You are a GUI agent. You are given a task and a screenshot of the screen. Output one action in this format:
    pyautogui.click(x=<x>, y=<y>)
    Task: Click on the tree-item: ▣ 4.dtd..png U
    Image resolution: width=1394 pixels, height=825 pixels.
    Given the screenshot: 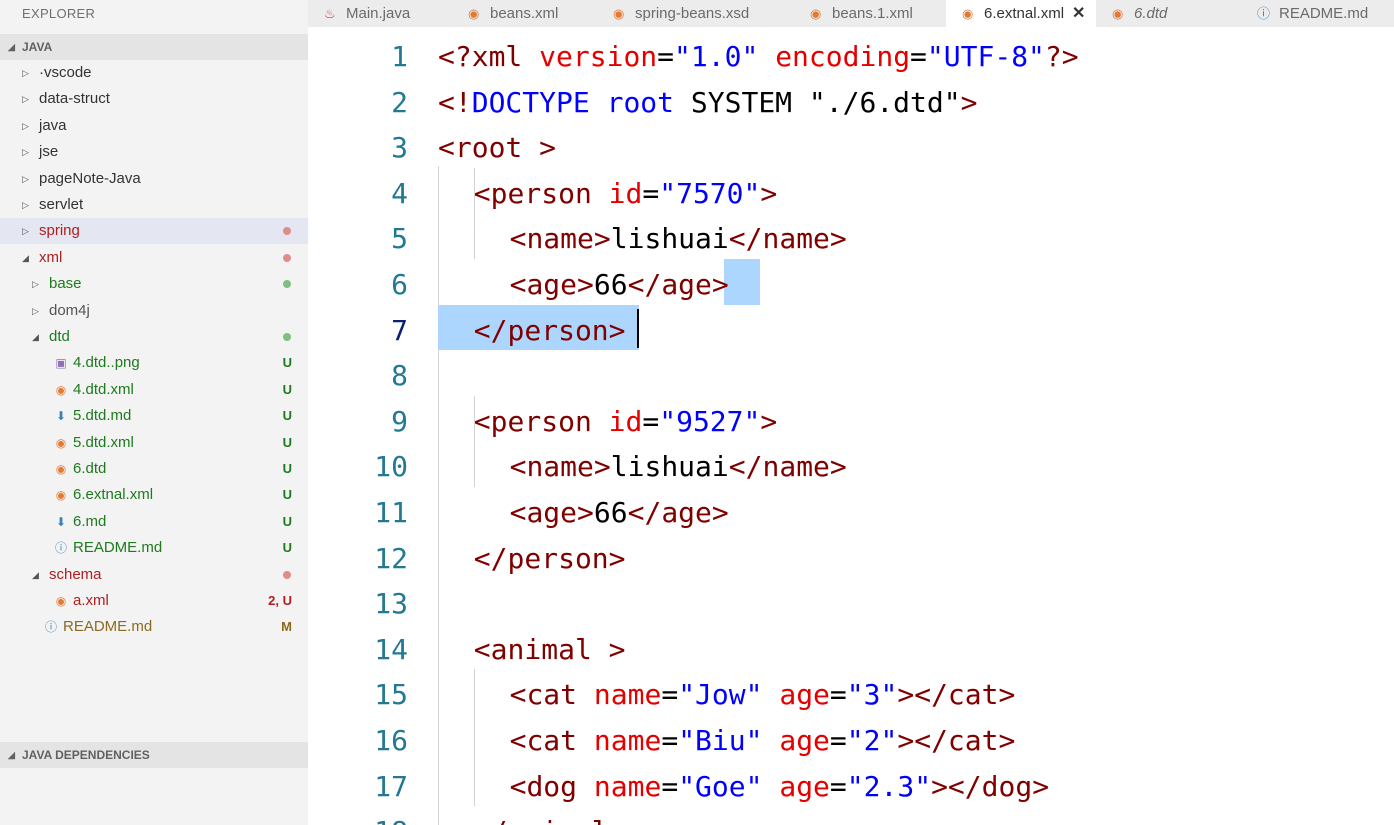 What is the action you would take?
    pyautogui.click(x=154, y=363)
    